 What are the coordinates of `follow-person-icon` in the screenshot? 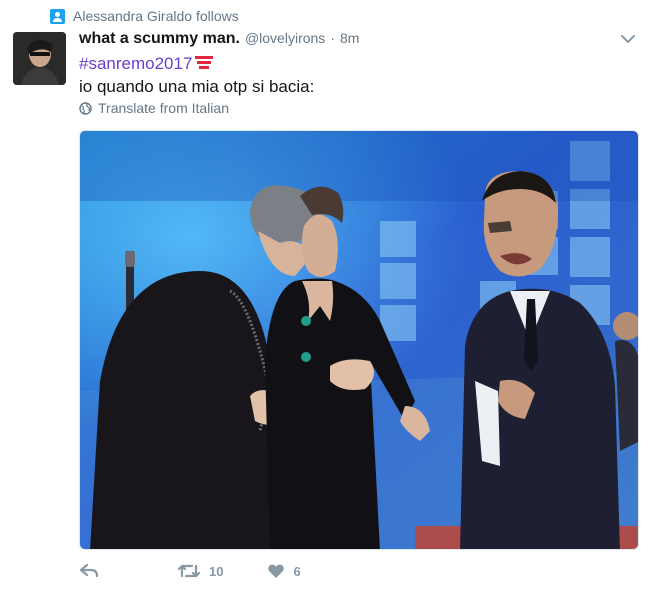 It's located at (57, 16).